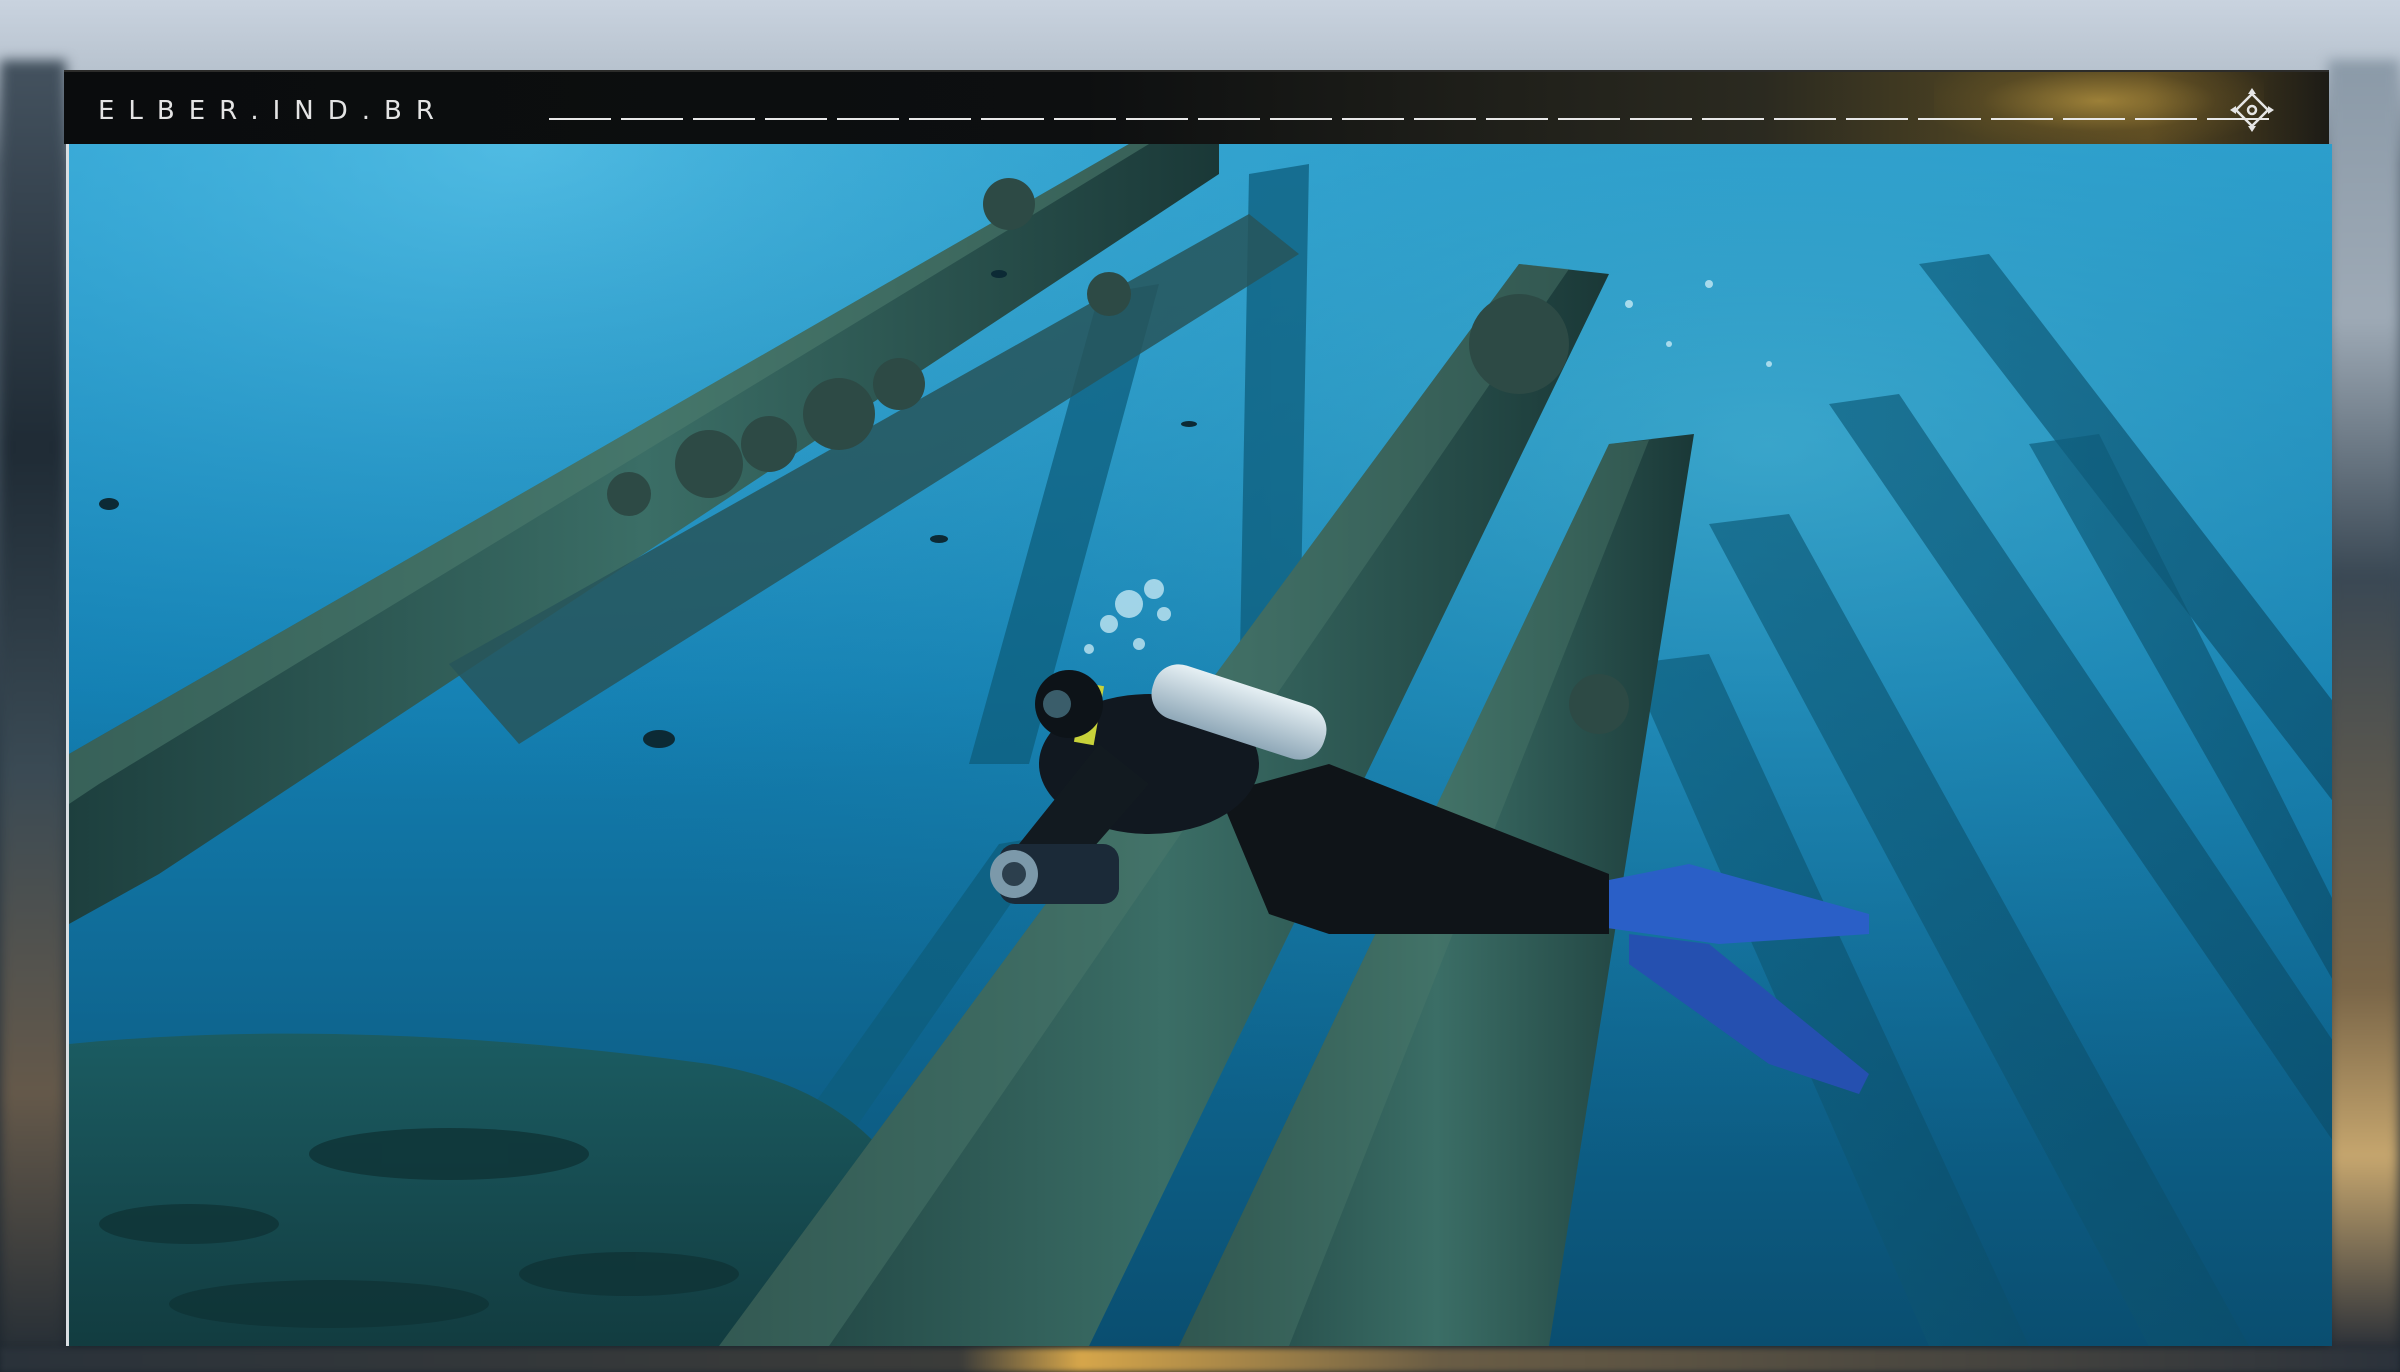 This screenshot has width=2400, height=1372. What do you see at coordinates (33, 705) in the screenshot?
I see `backdrop-left-blur` at bounding box center [33, 705].